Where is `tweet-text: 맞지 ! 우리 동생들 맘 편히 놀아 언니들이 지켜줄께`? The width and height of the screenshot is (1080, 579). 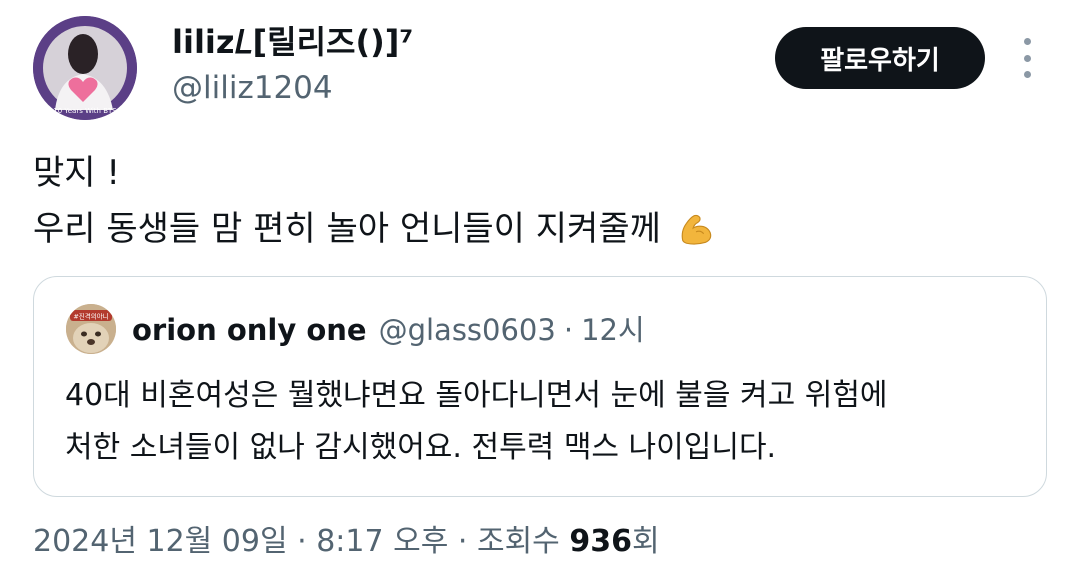 tweet-text: 맞지 ! 우리 동생들 맘 편히 놀아 언니들이 지켜줄께 is located at coordinates (374, 201).